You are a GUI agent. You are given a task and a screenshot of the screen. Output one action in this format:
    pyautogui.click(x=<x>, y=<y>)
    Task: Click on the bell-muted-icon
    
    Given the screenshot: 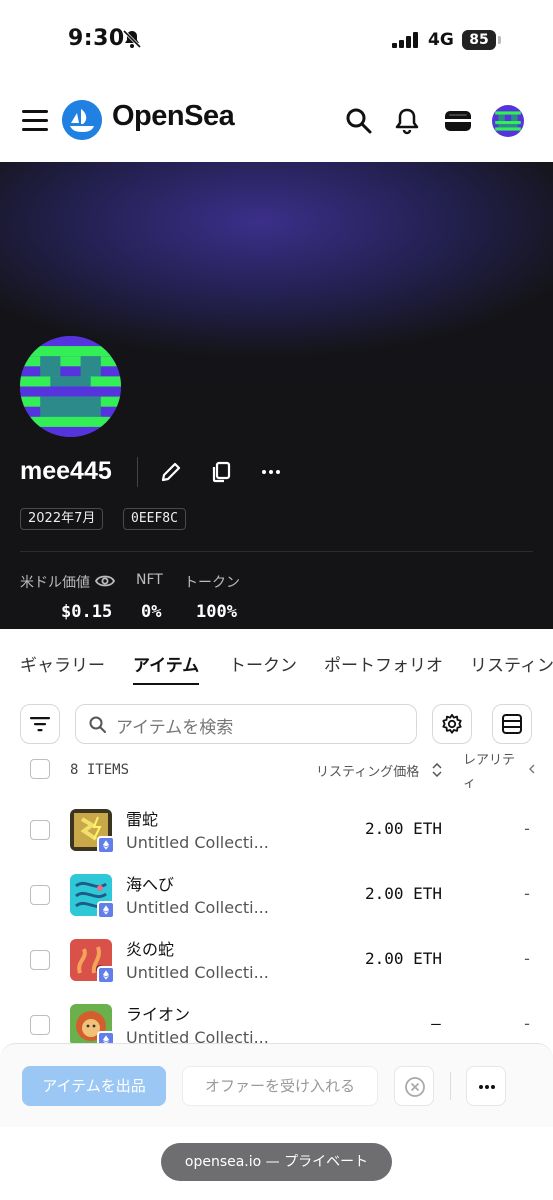 What is the action you would take?
    pyautogui.click(x=132, y=39)
    